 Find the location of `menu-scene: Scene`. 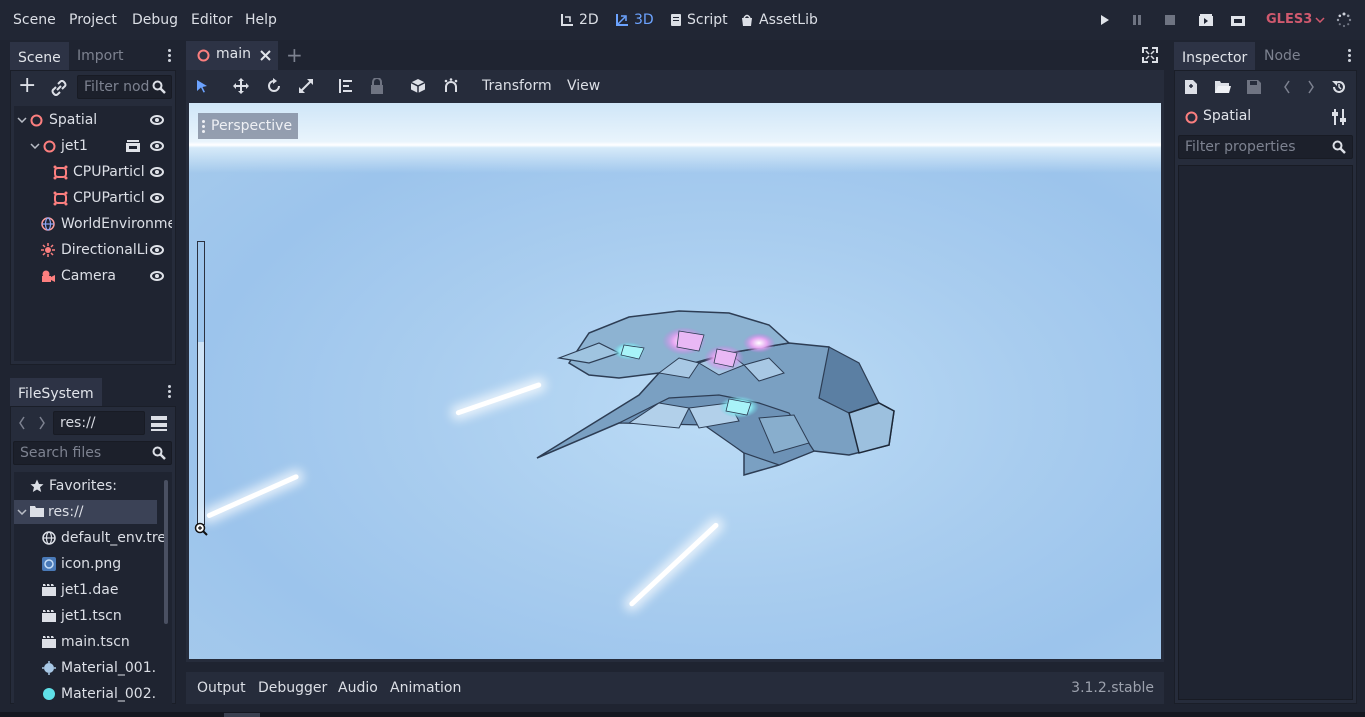

menu-scene: Scene is located at coordinates (34, 20).